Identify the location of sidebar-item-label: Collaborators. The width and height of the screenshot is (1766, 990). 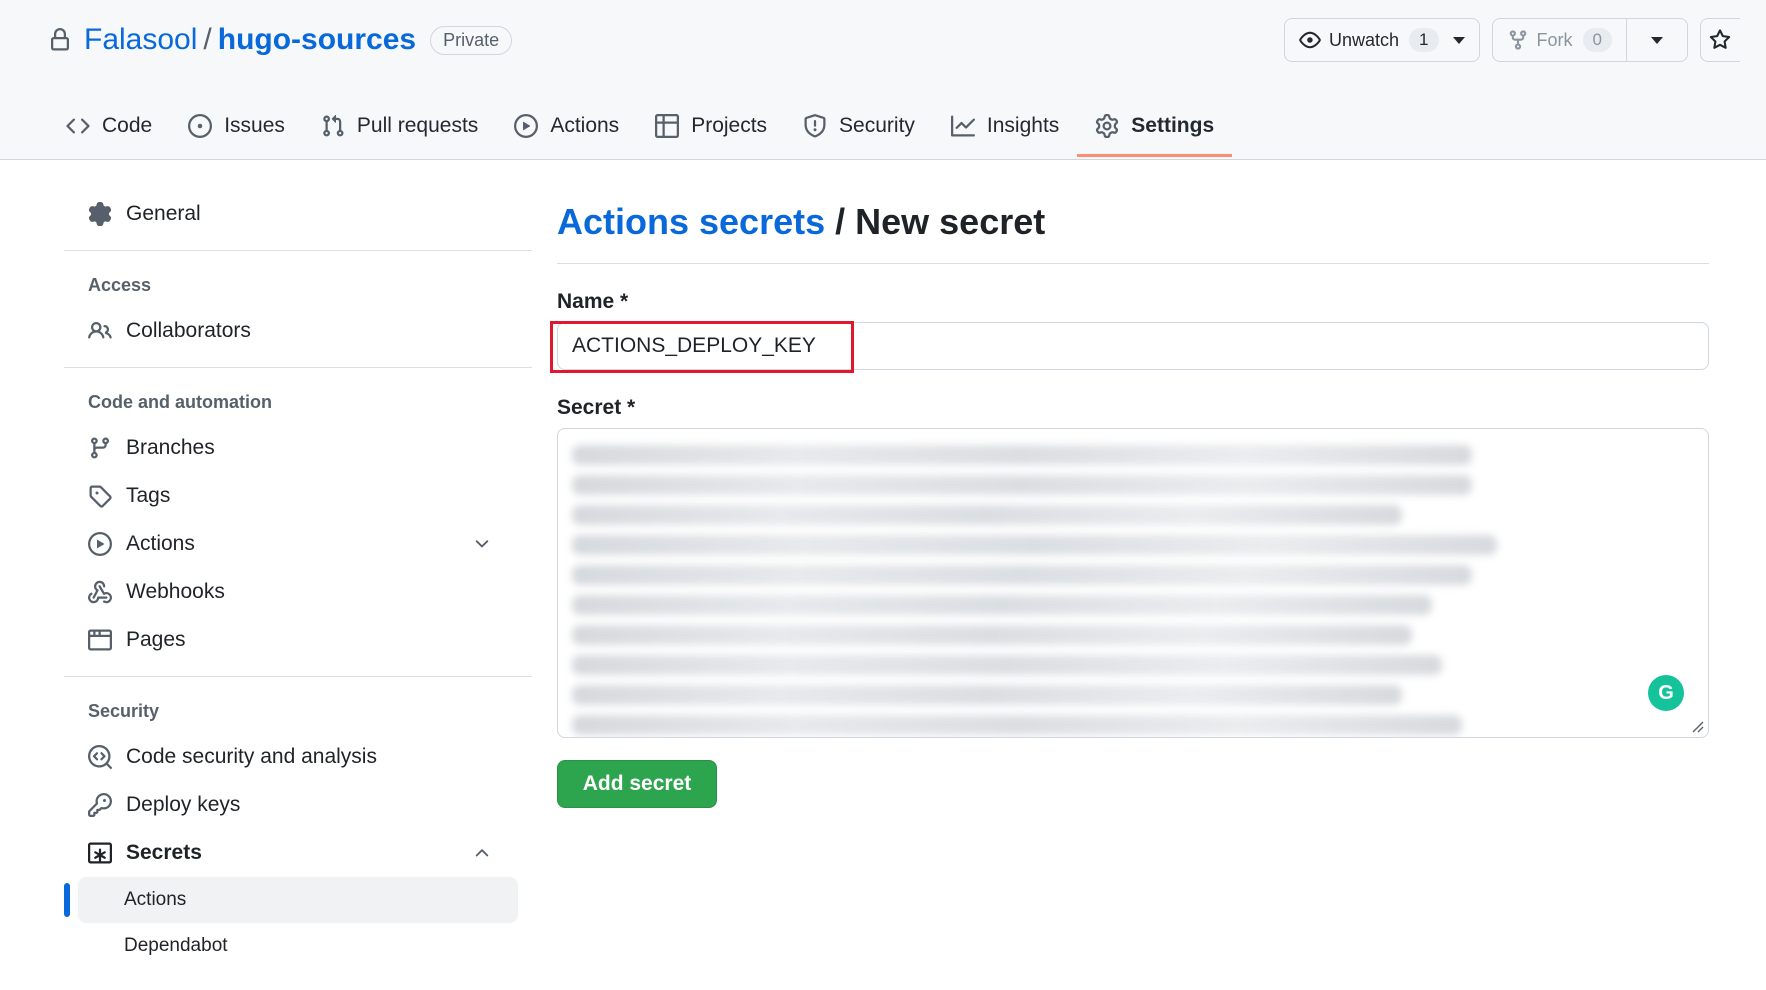
(188, 330).